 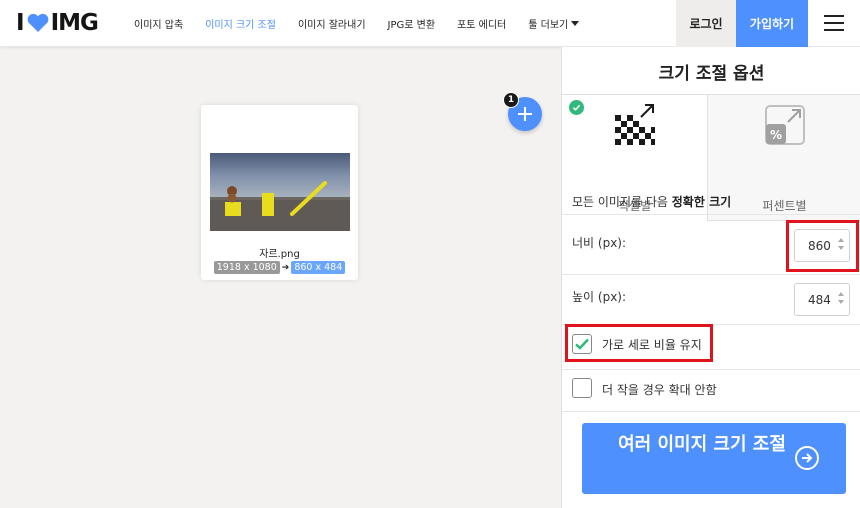 I want to click on logo-text-right: IMG, so click(x=74, y=23).